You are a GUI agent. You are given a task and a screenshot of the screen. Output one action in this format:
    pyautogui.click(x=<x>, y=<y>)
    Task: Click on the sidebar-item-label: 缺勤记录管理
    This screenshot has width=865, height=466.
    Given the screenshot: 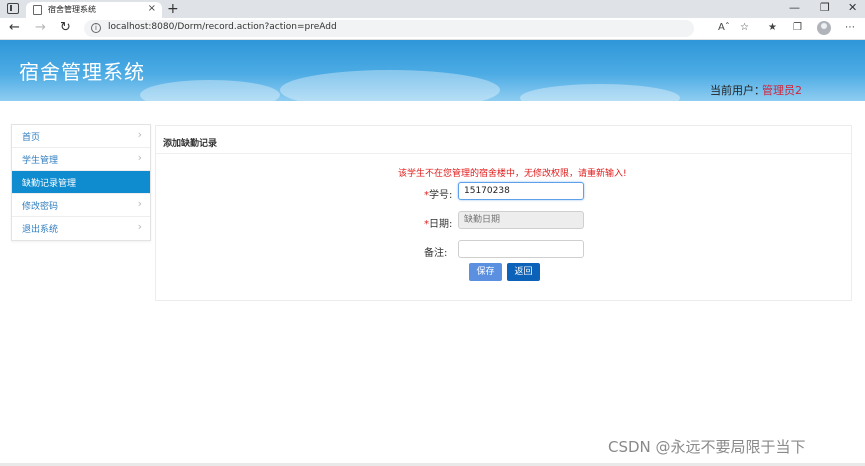 What is the action you would take?
    pyautogui.click(x=49, y=184)
    